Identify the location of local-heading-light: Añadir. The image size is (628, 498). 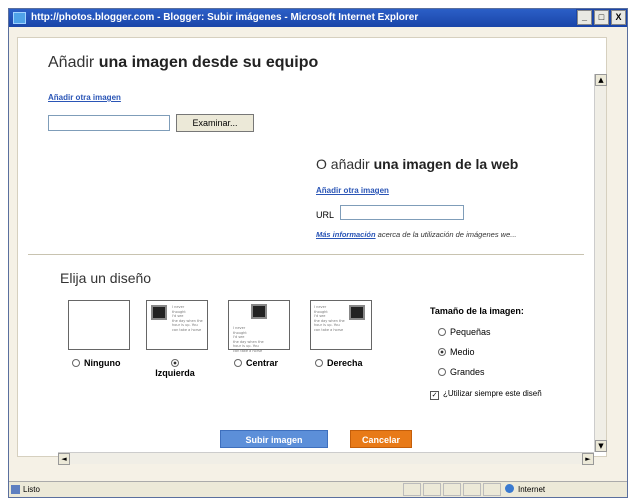
(73, 62).